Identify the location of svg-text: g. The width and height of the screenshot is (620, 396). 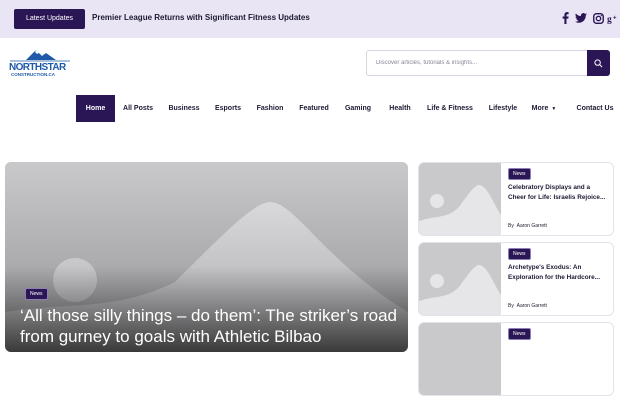
(609, 18).